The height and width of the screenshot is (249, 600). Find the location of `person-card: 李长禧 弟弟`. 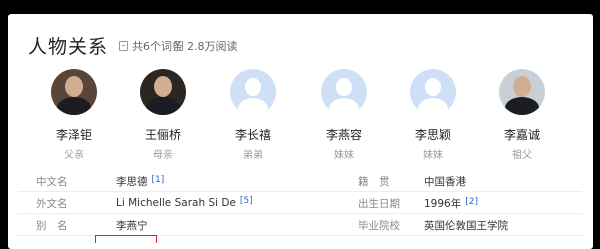

person-card: 李长禧 弟弟 is located at coordinates (253, 115).